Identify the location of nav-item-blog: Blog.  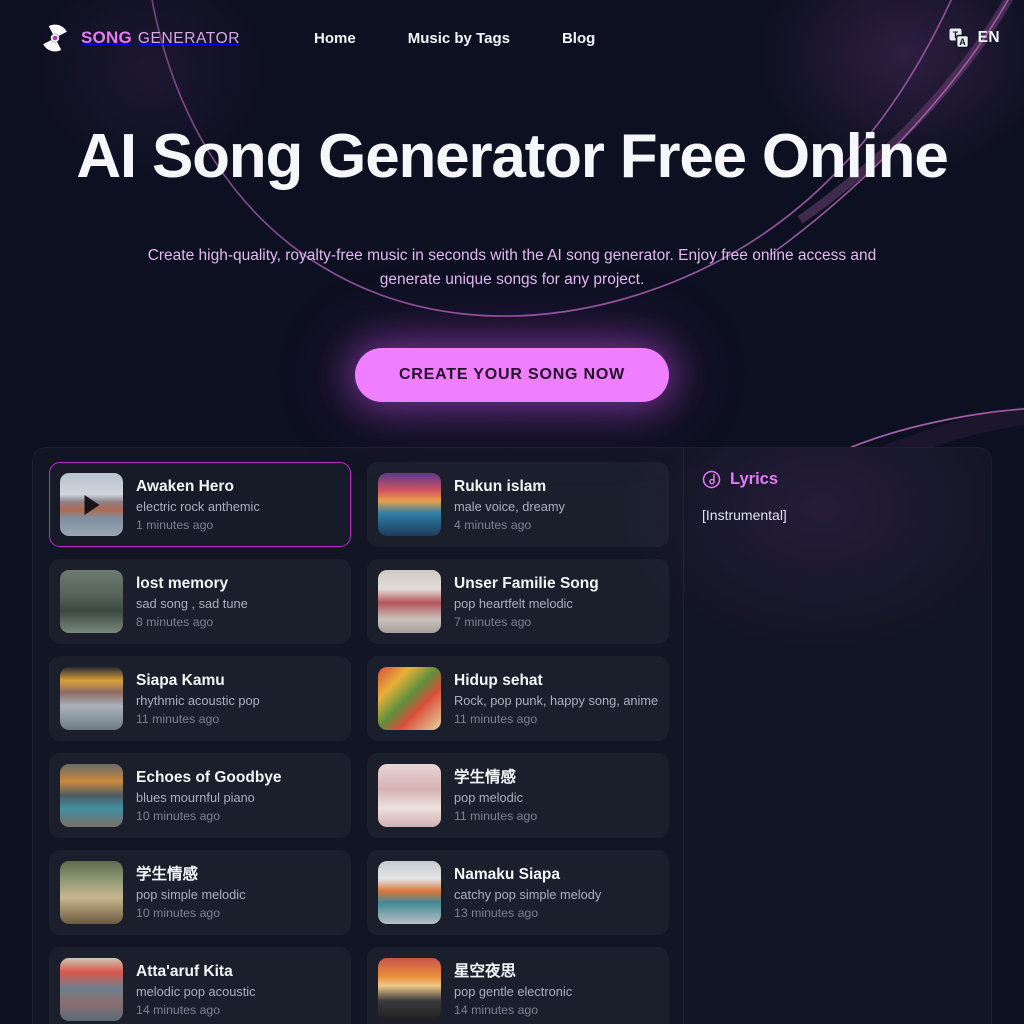
(578, 38).